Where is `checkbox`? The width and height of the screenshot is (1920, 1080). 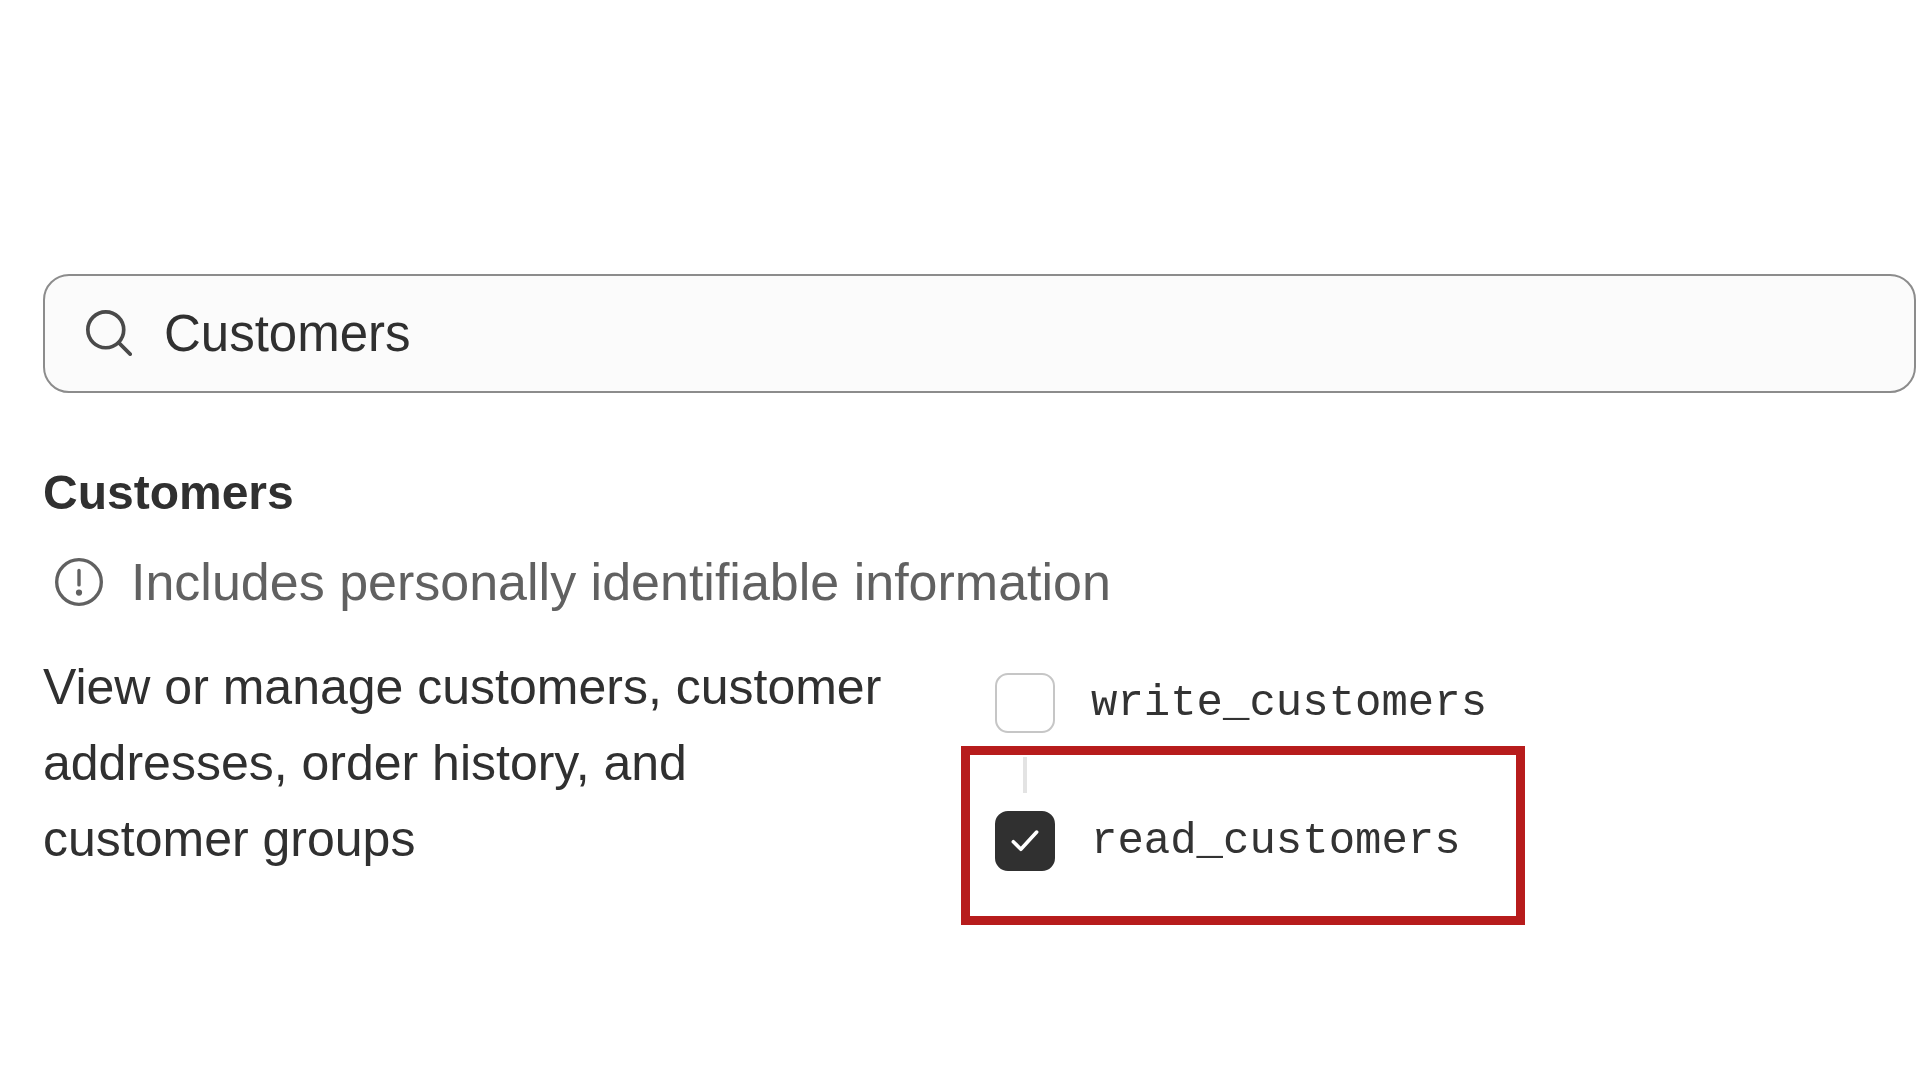
checkbox is located at coordinates (1025, 841).